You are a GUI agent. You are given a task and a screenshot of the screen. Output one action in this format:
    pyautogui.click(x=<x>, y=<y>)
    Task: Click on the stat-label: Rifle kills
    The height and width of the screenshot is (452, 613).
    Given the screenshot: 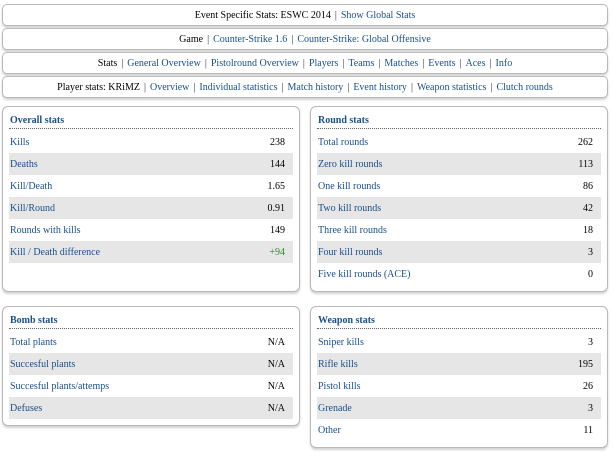 What is the action you would take?
    pyautogui.click(x=338, y=364)
    